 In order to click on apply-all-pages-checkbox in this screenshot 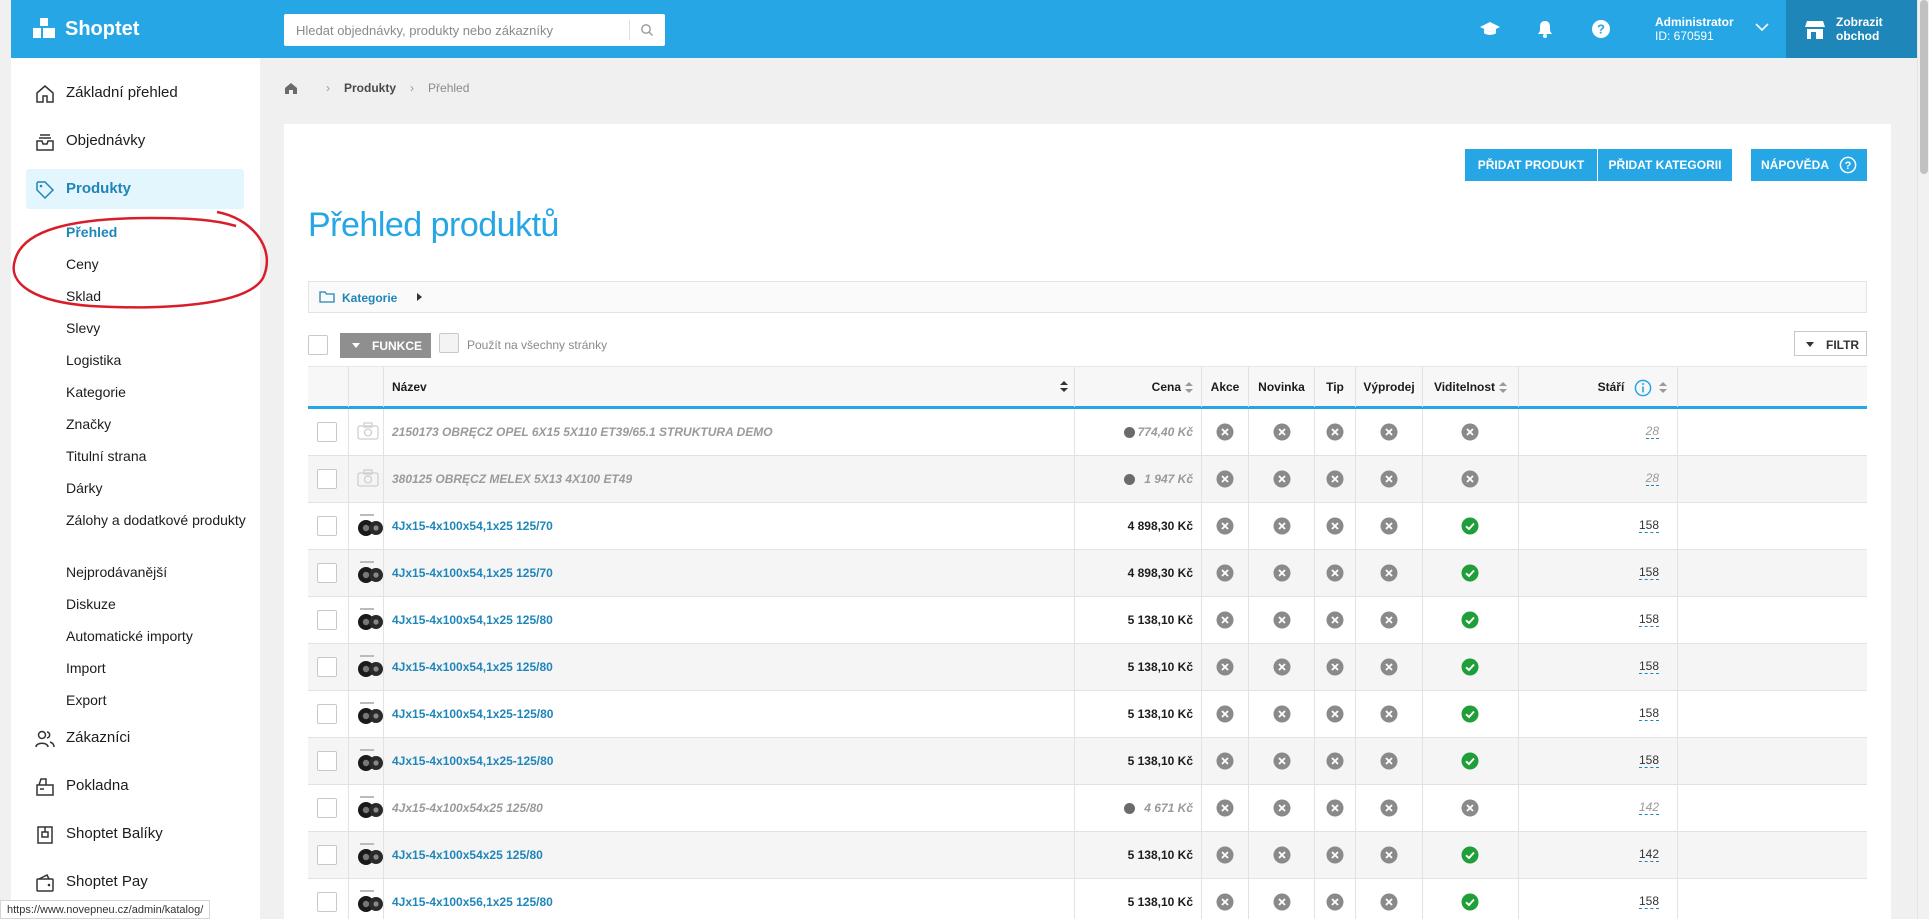, I will do `click(449, 343)`.